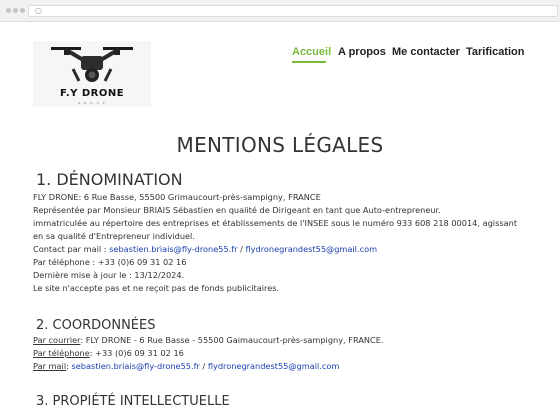 The image size is (560, 409). What do you see at coordinates (92, 93) in the screenshot?
I see `logo-brand-text: F.Y DRONE` at bounding box center [92, 93].